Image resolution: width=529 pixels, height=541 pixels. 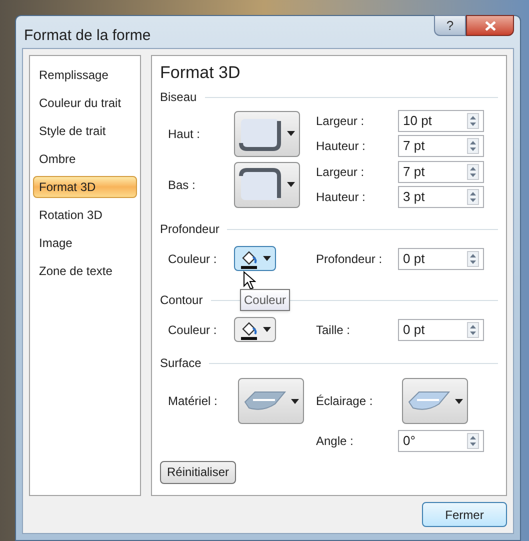 I want to click on help-button: ?, so click(x=450, y=25).